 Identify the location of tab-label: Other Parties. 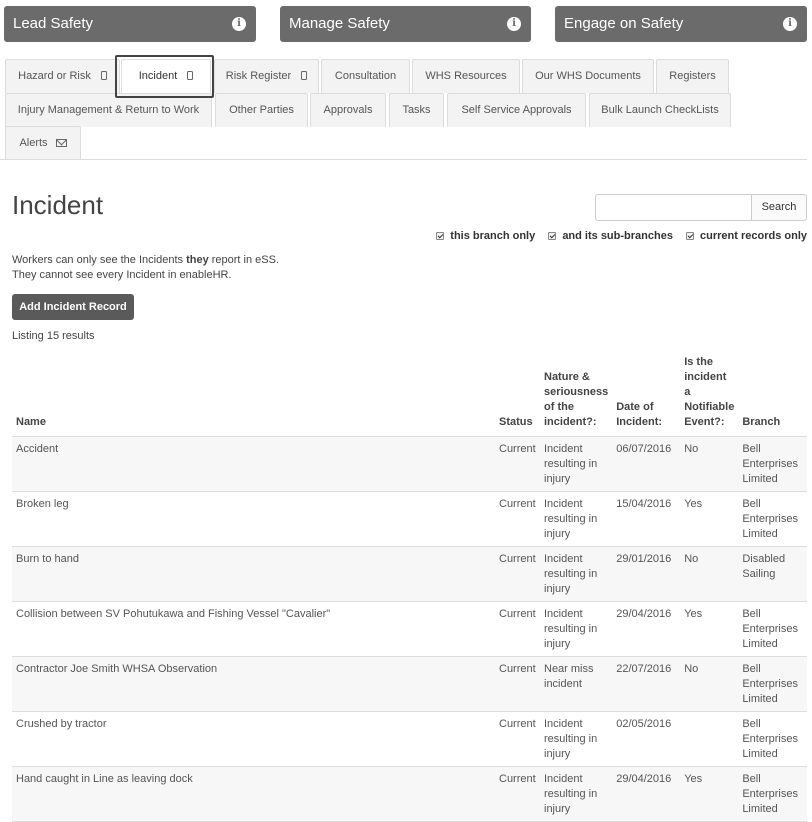
(261, 110).